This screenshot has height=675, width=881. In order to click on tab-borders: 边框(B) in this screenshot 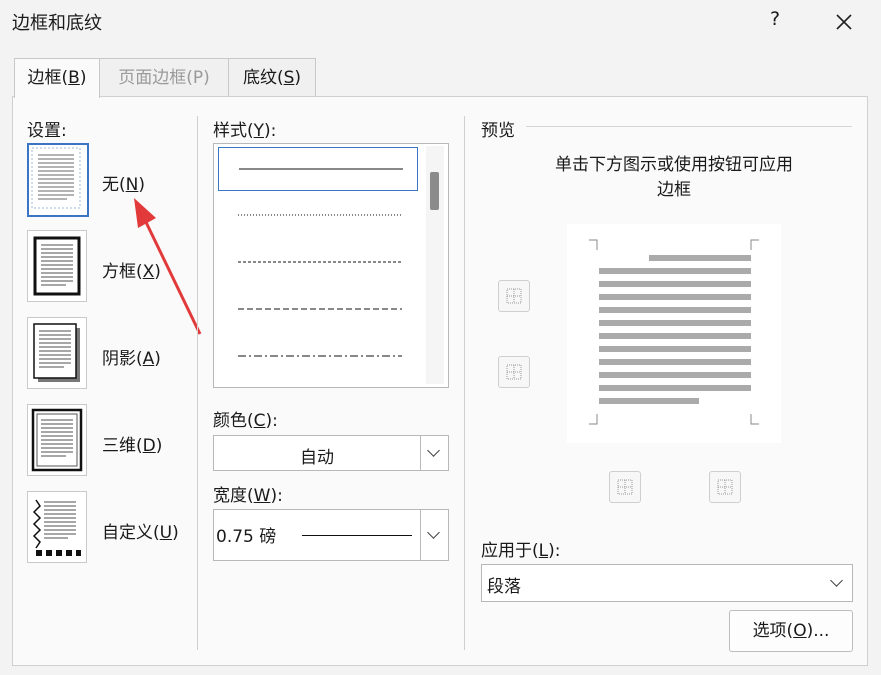, I will do `click(57, 78)`.